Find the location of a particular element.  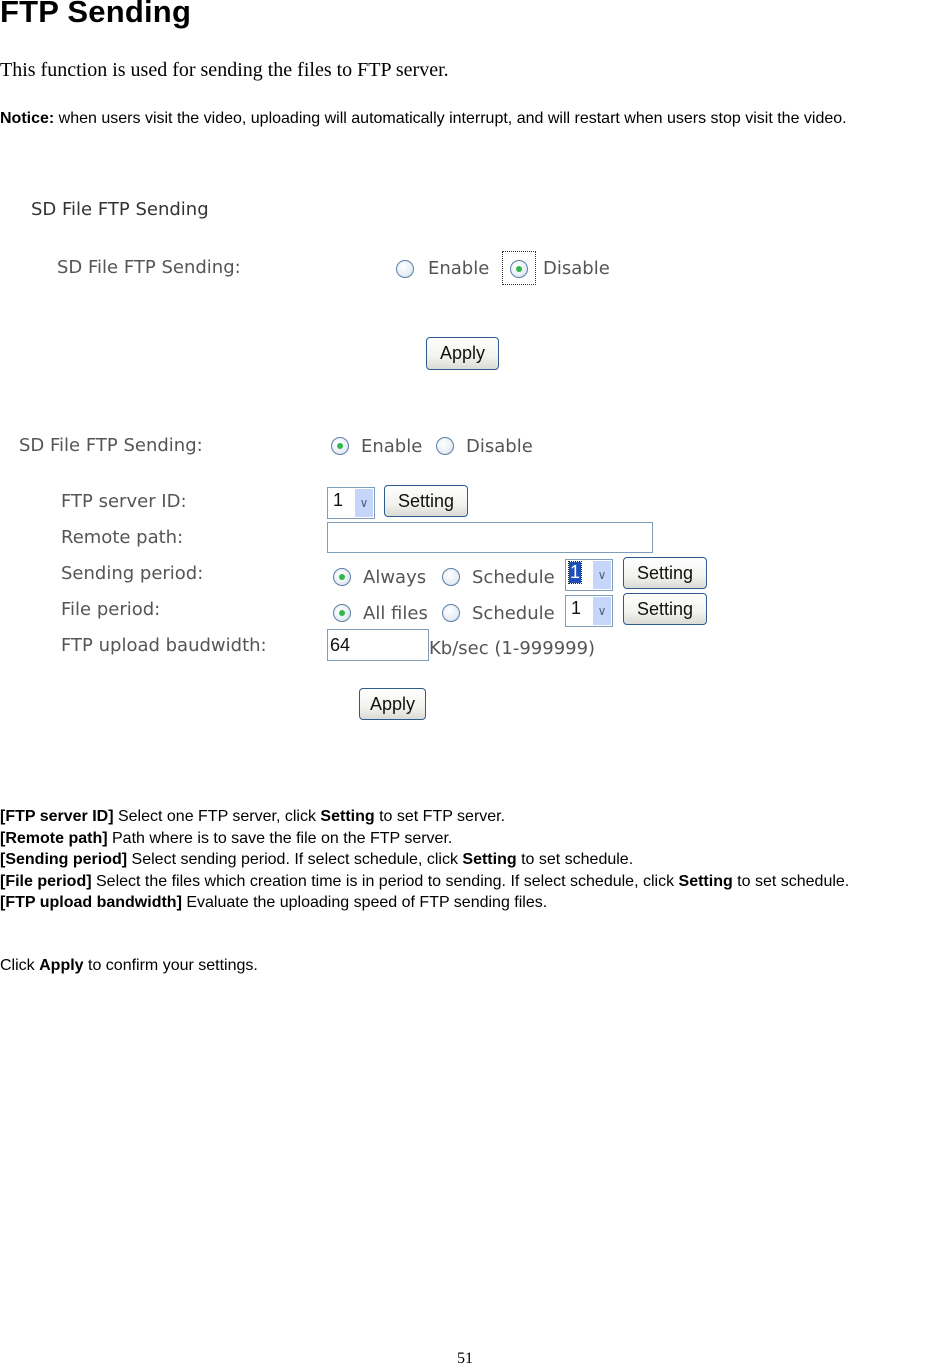

bandwidth-unit: Kb/sec (1-999999) is located at coordinates (512, 648).